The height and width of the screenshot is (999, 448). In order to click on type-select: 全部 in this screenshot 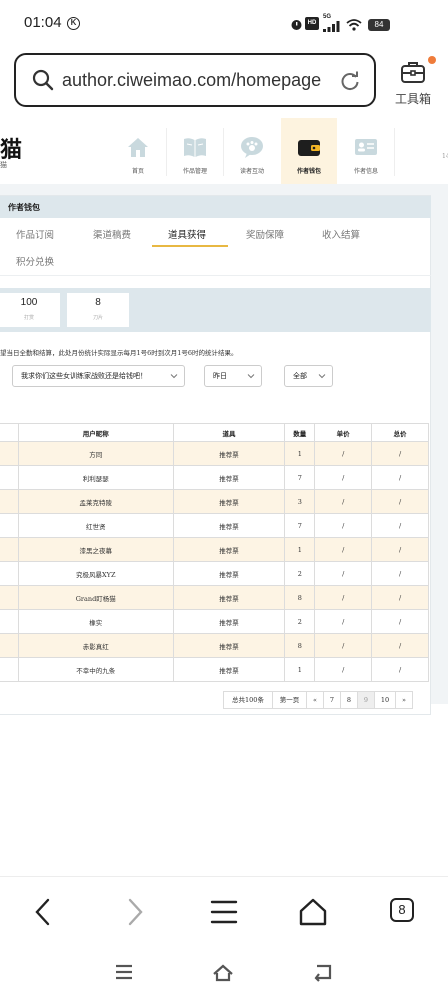, I will do `click(308, 376)`.